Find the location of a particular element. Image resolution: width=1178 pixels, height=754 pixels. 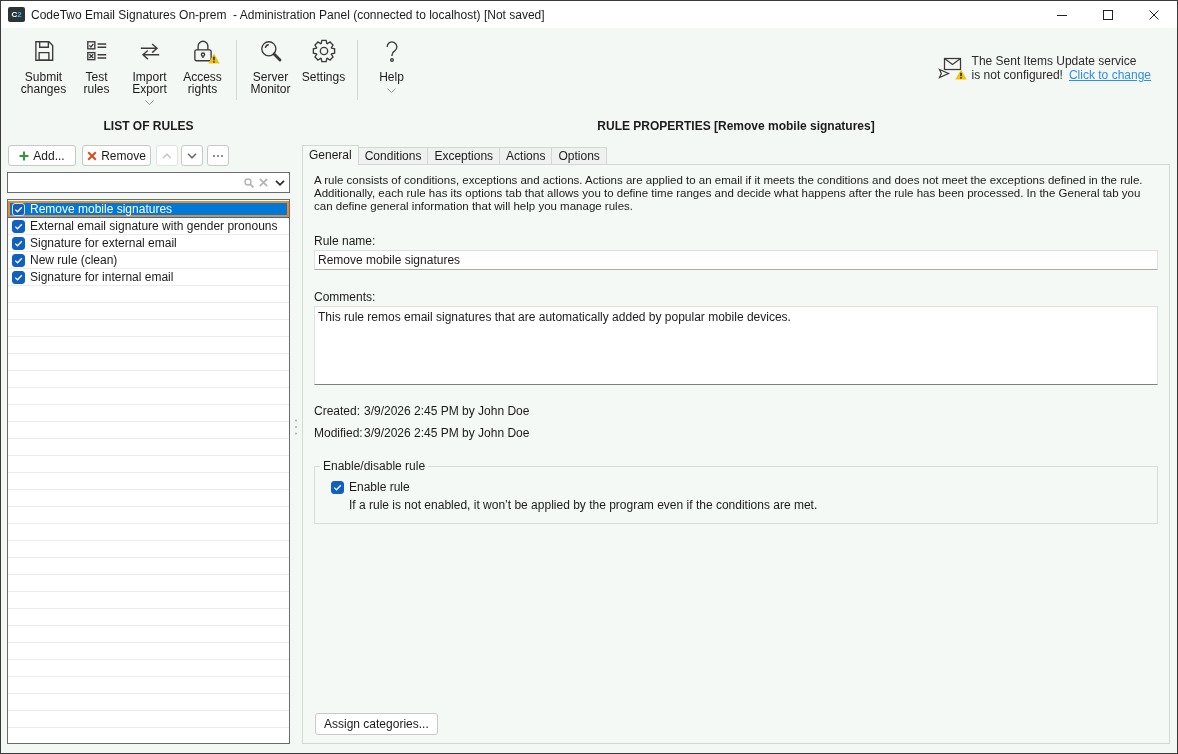

envelope-icon is located at coordinates (950, 68).